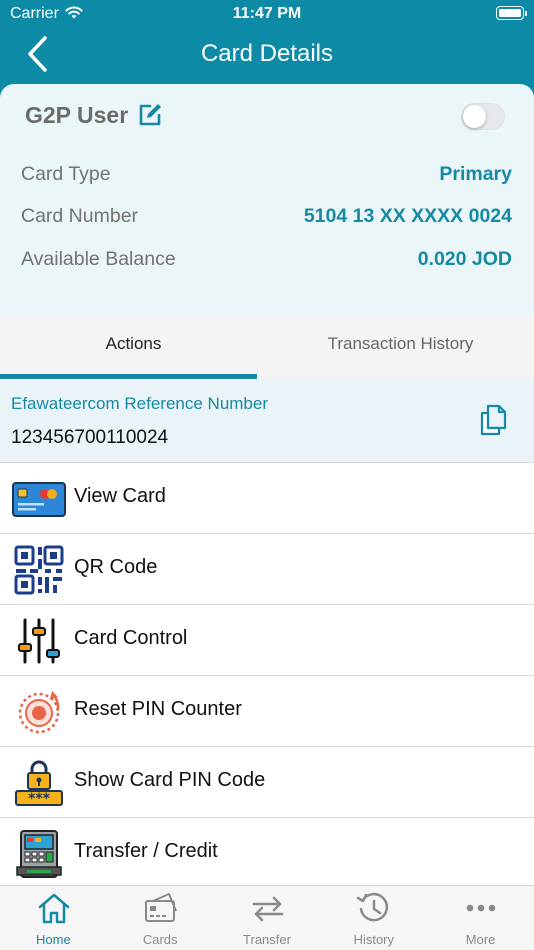  I want to click on menu-item-label: View Card, so click(120, 496).